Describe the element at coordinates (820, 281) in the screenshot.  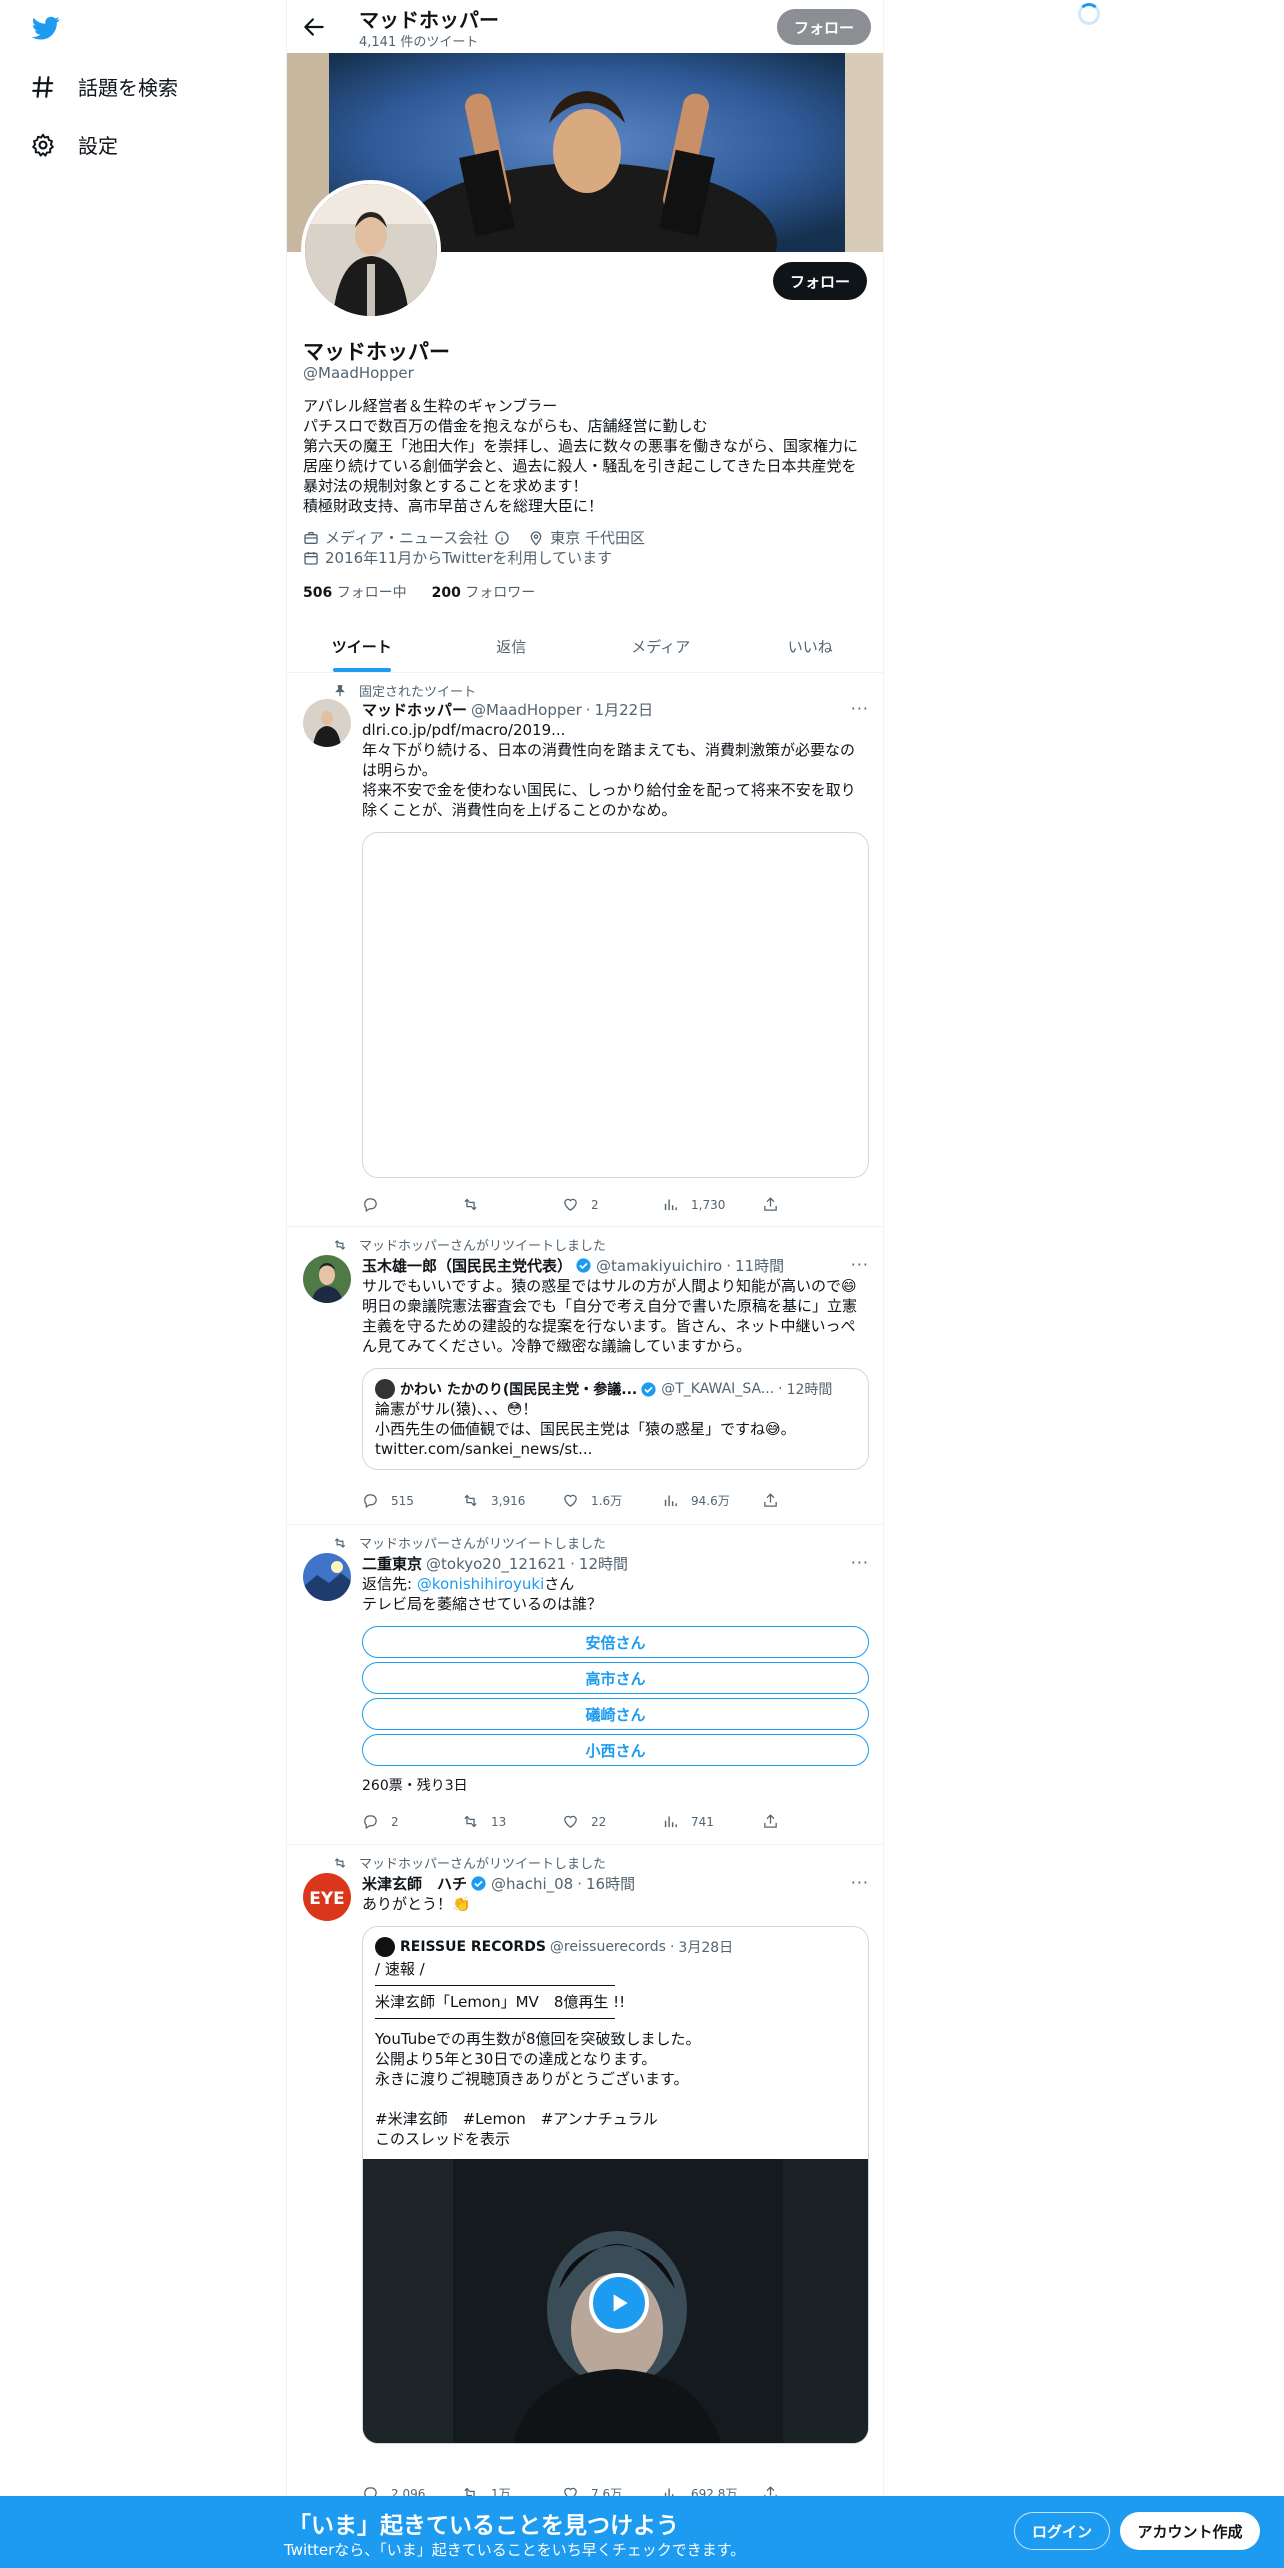
I see `follow-button: フォロー` at that location.